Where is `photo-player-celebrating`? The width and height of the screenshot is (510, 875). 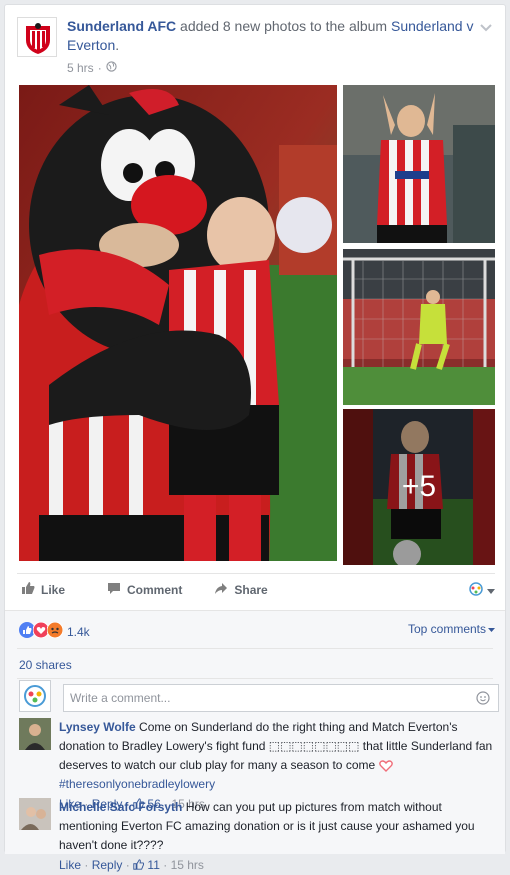
photo-player-celebrating is located at coordinates (419, 164).